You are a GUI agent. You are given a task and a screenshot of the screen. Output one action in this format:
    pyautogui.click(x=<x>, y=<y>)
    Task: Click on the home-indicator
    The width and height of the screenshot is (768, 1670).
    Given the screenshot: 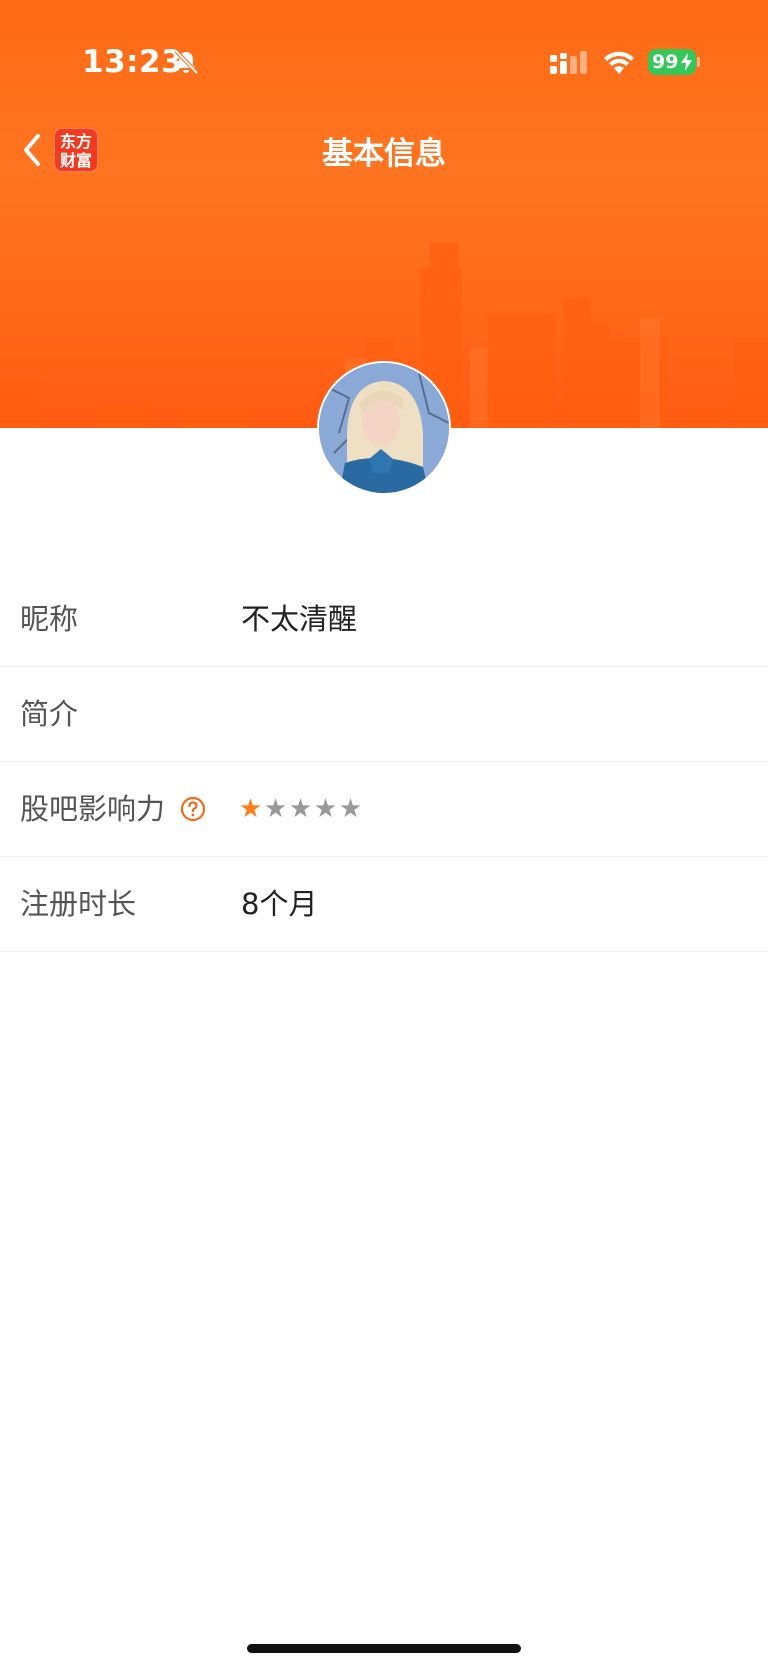 What is the action you would take?
    pyautogui.click(x=384, y=1648)
    